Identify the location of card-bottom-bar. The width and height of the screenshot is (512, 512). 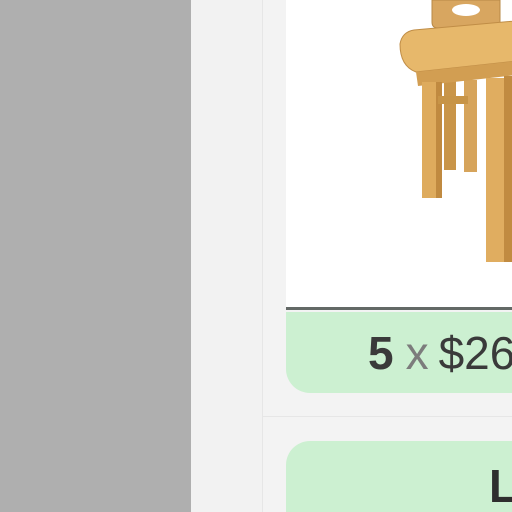
(399, 308).